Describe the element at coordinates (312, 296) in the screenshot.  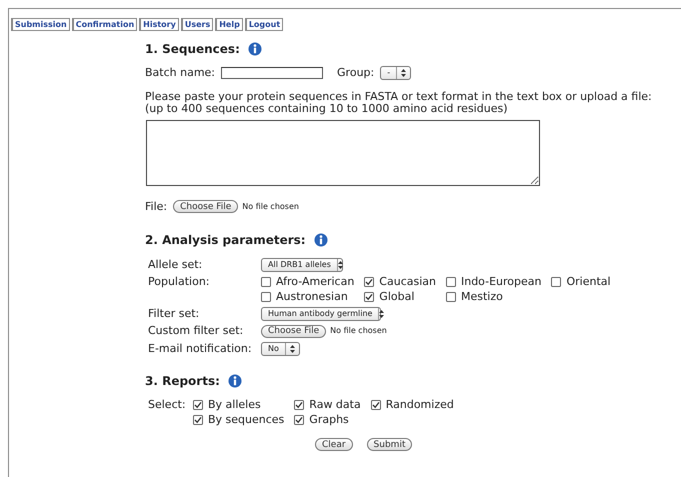
I see `checkbox-label: Austronesian` at that location.